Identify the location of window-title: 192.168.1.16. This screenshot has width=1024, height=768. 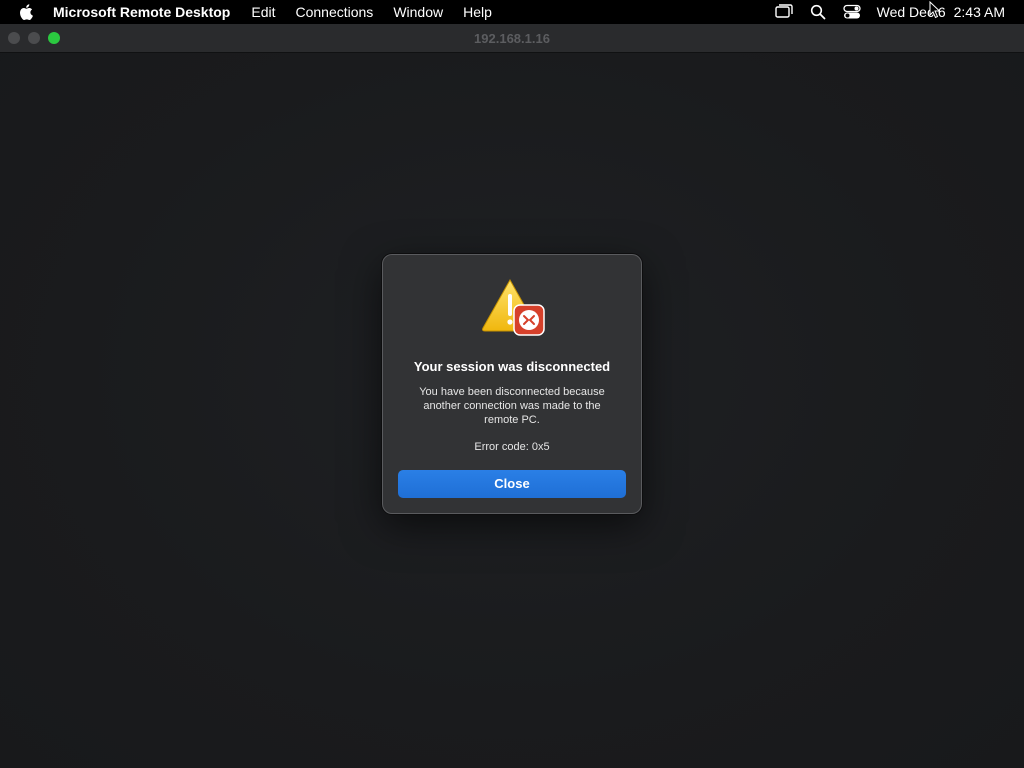
(512, 38).